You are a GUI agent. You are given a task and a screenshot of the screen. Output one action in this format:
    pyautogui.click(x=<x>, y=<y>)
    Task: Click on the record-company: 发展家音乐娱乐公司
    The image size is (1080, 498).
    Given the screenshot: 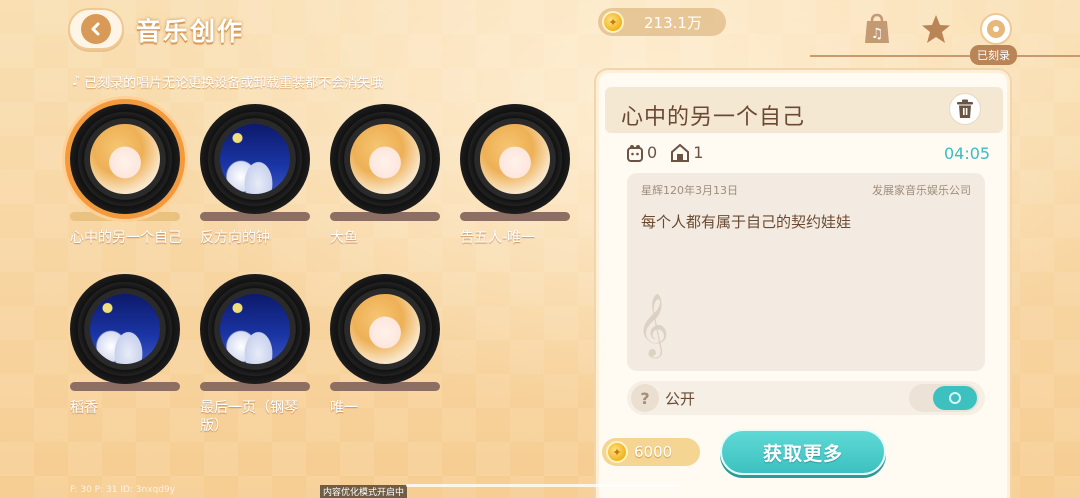 What is the action you would take?
    pyautogui.click(x=921, y=190)
    